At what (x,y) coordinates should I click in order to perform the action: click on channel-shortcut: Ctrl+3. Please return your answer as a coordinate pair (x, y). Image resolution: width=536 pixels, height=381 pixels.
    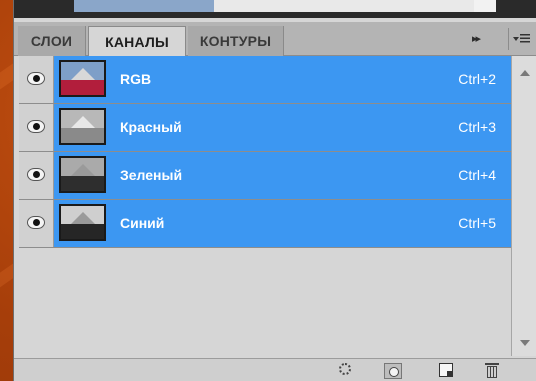
    Looking at the image, I should click on (477, 127).